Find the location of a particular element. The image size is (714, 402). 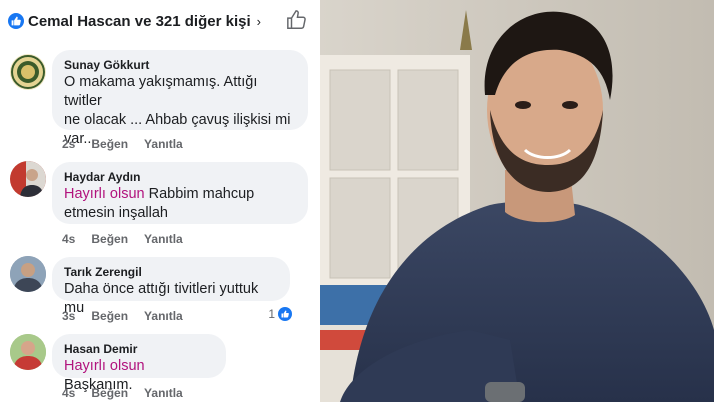

reactions-summary: Cemal Hascan ve 321 diğer kişi is located at coordinates (139, 21).